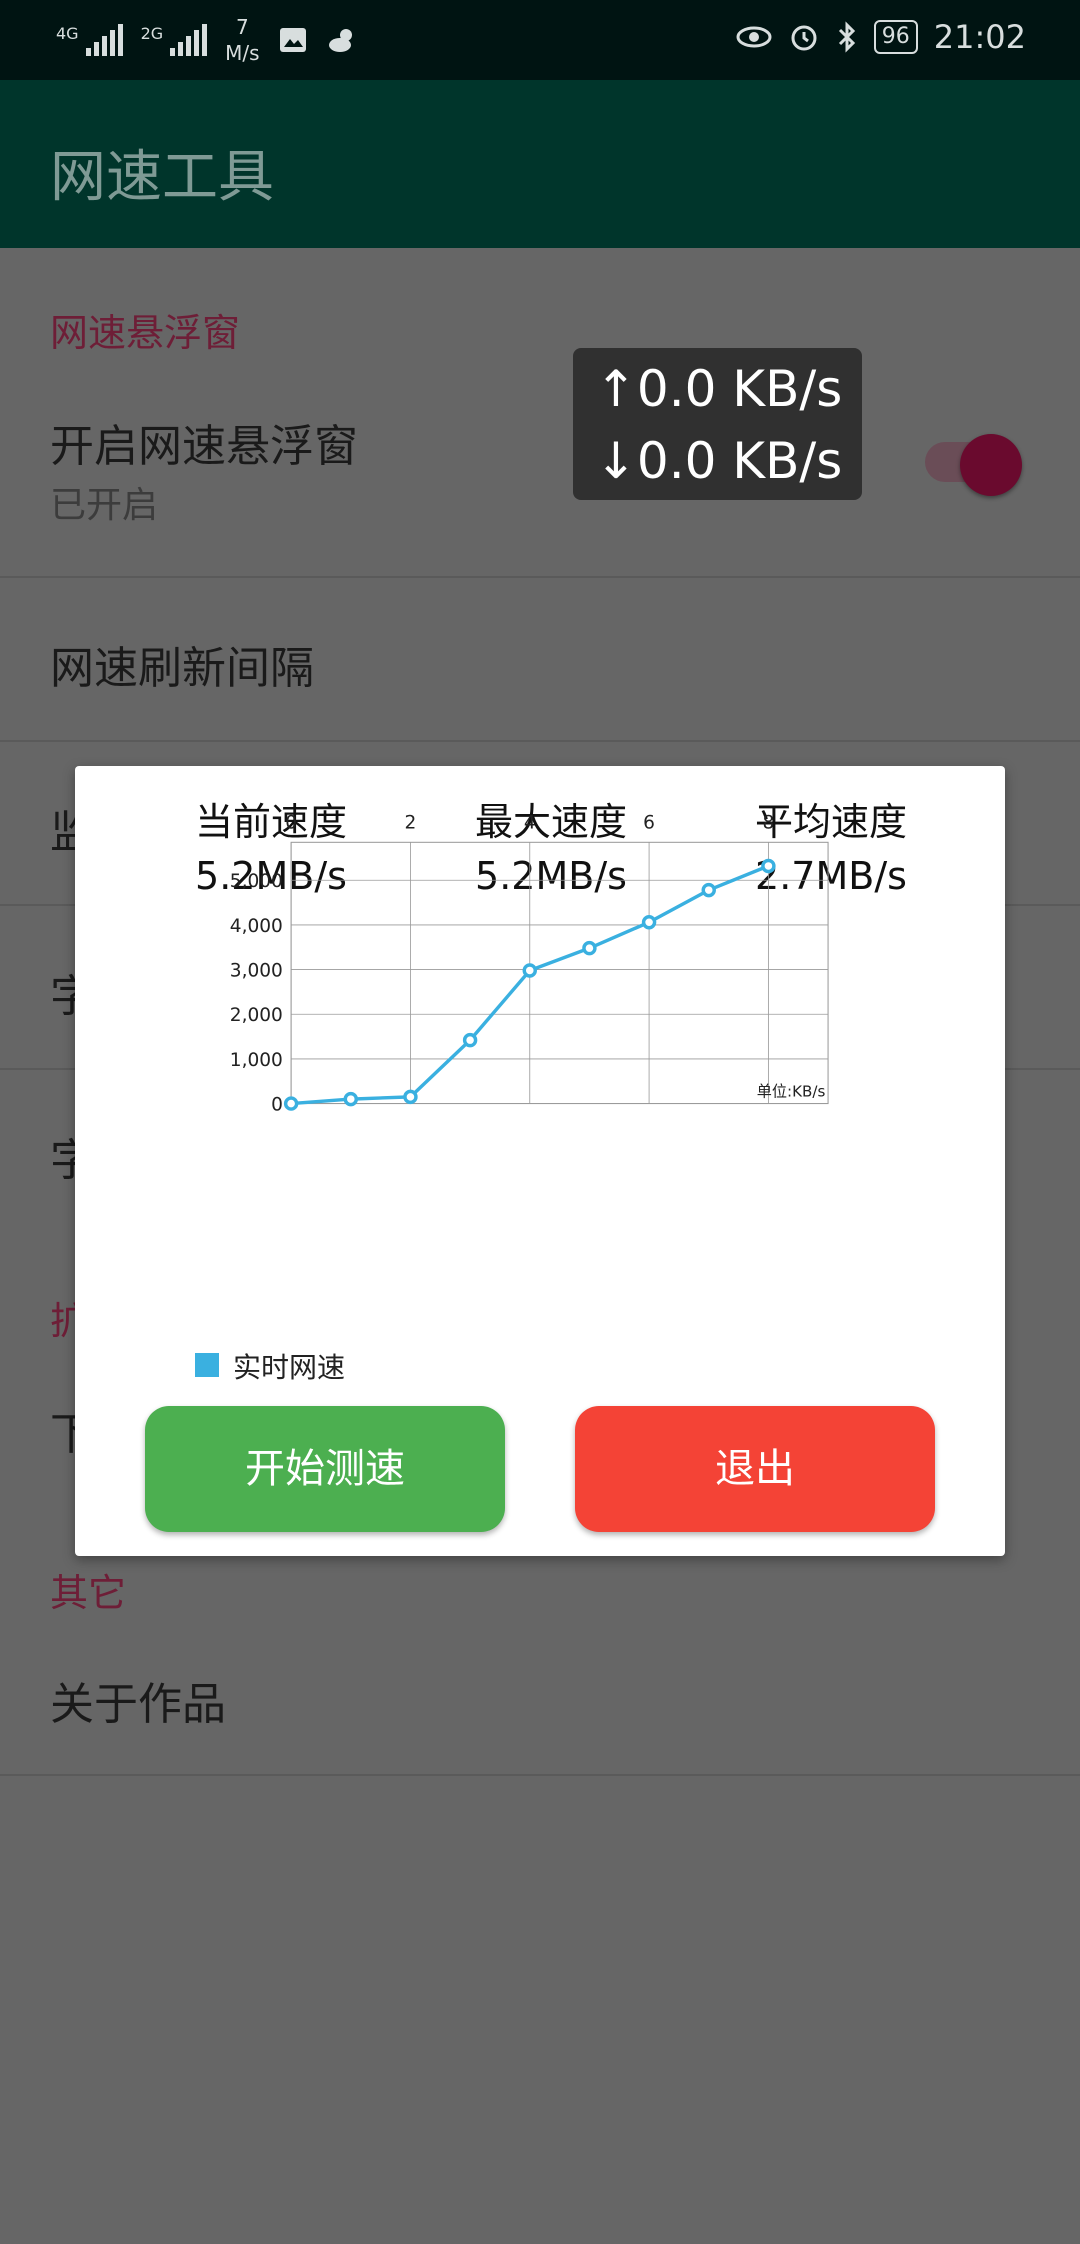 This screenshot has height=2244, width=1080. Describe the element at coordinates (88, 1593) in the screenshot. I see `category-other: 其它` at that location.